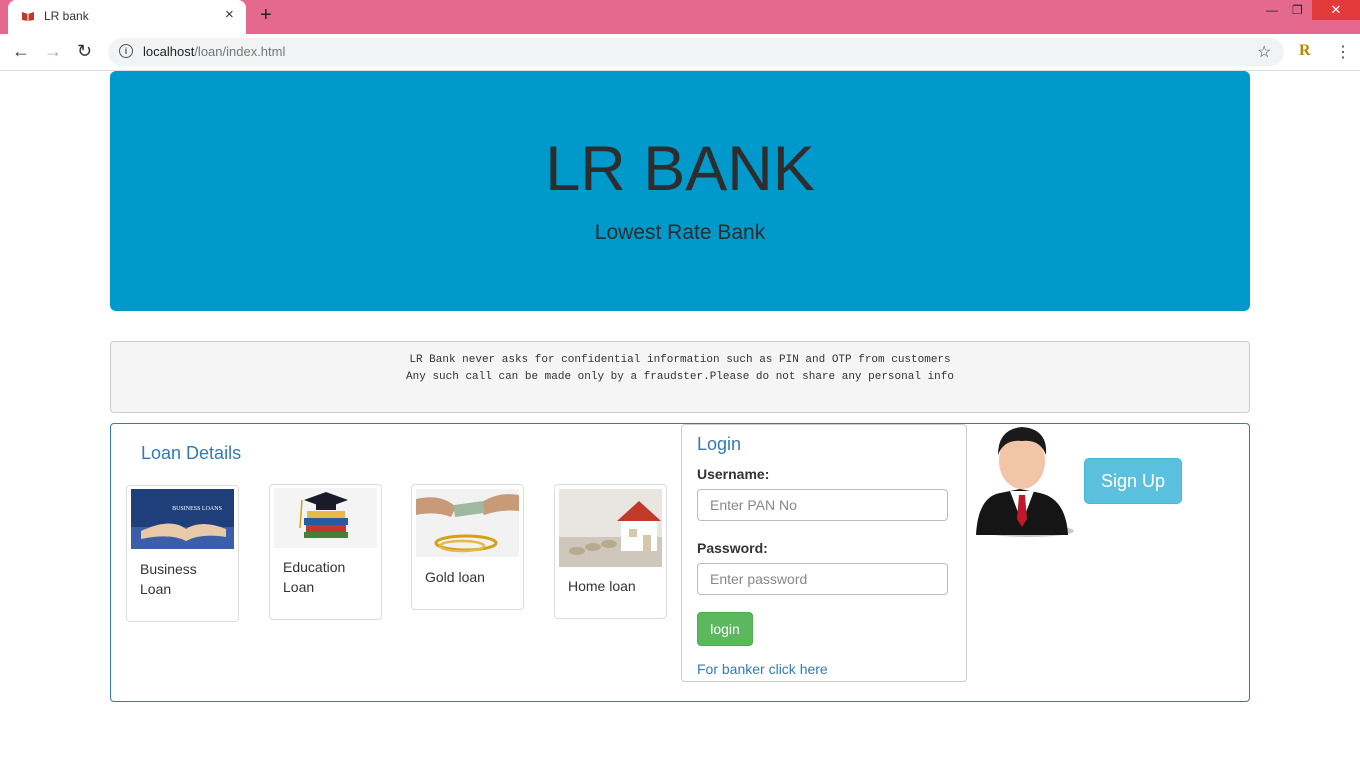  Describe the element at coordinates (126, 51) in the screenshot. I see `site-info-icon: i` at that location.